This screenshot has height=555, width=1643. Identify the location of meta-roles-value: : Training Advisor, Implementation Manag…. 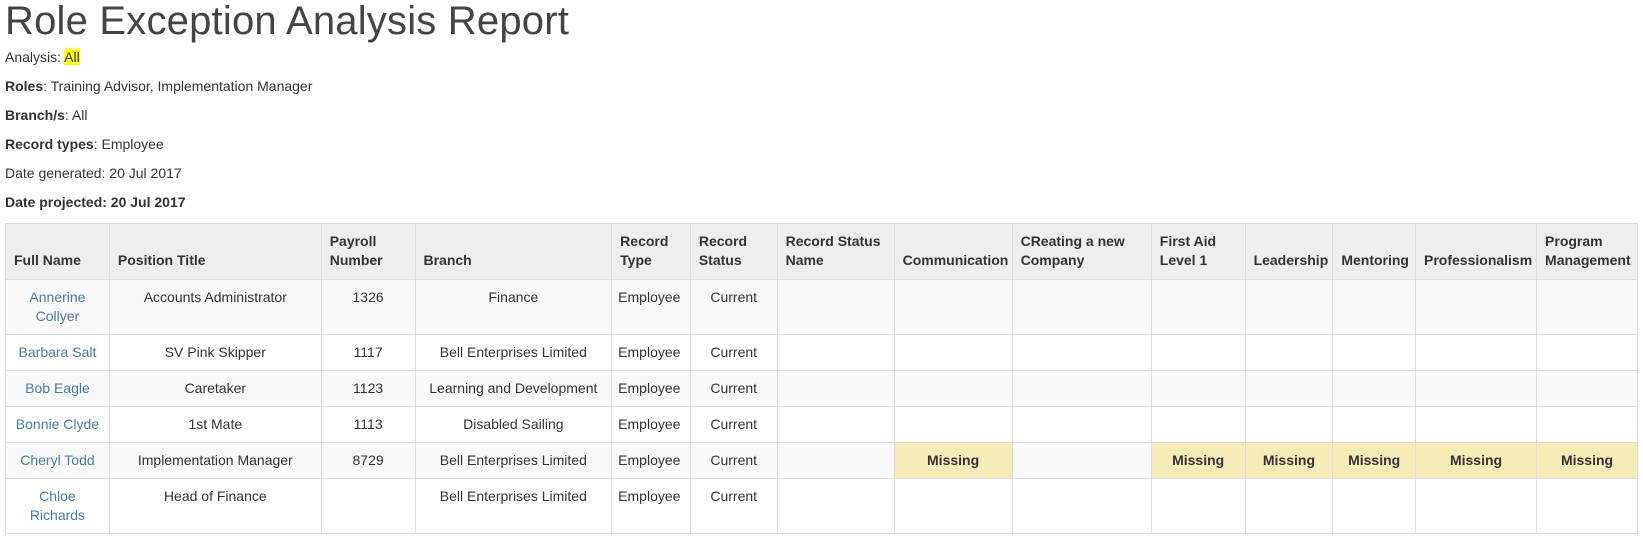
(178, 86).